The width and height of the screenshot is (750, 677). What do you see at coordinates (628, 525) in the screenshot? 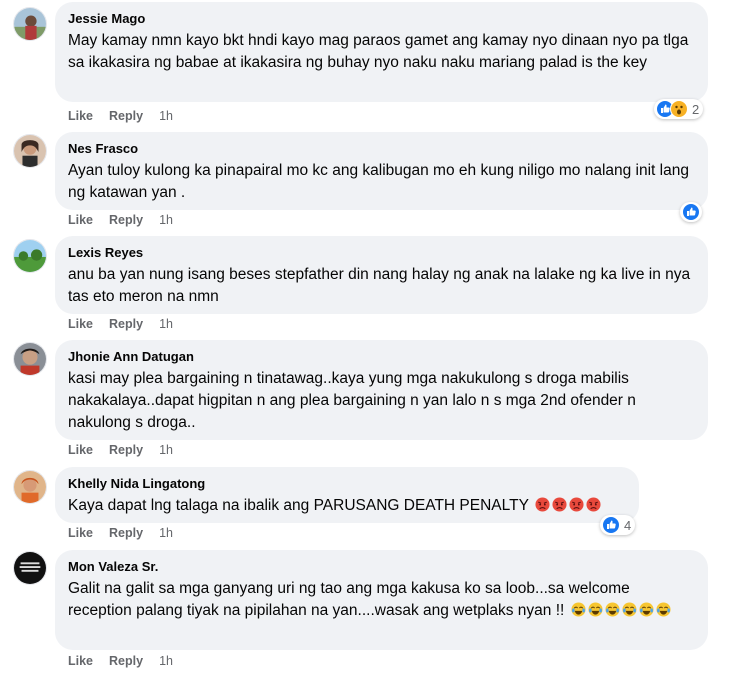
I see `reaction-count: 4` at bounding box center [628, 525].